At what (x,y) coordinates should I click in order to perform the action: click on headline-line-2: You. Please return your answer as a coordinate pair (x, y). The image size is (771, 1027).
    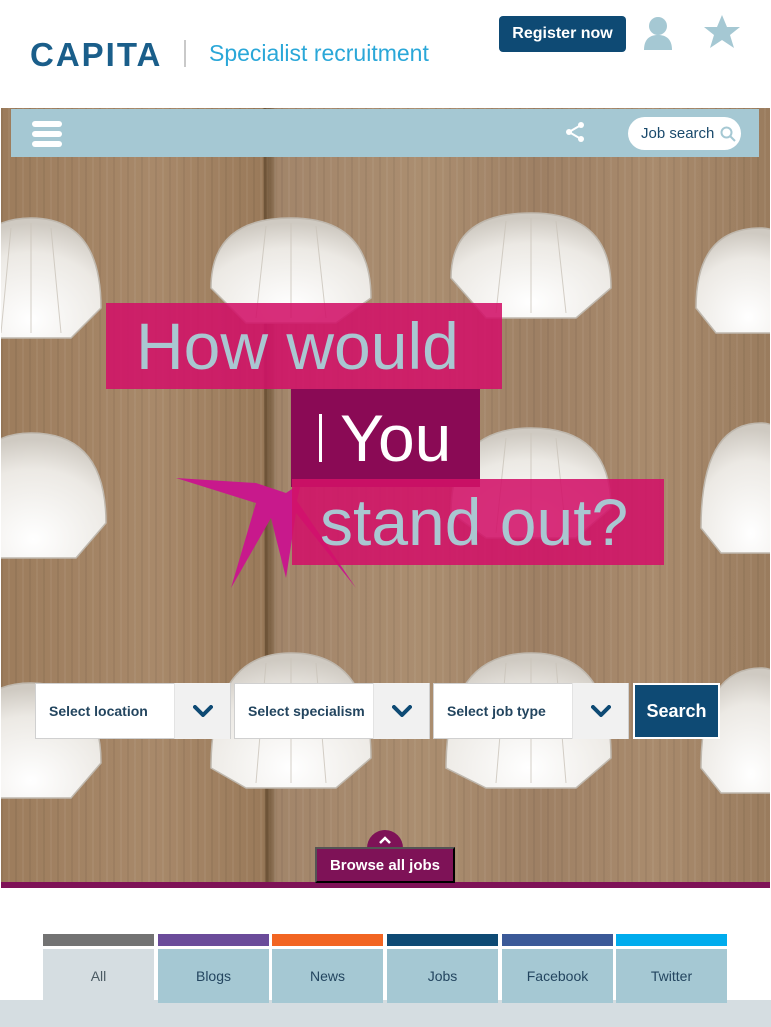
    Looking at the image, I should click on (385, 438).